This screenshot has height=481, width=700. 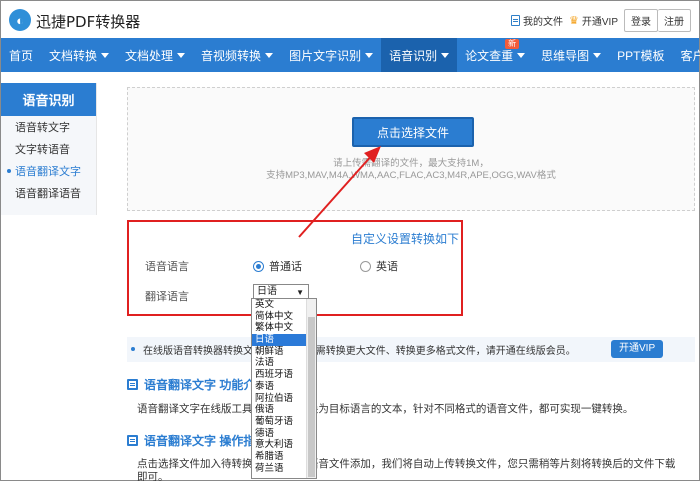 I want to click on nav-item-ocr: 图片文字识别, so click(x=331, y=55).